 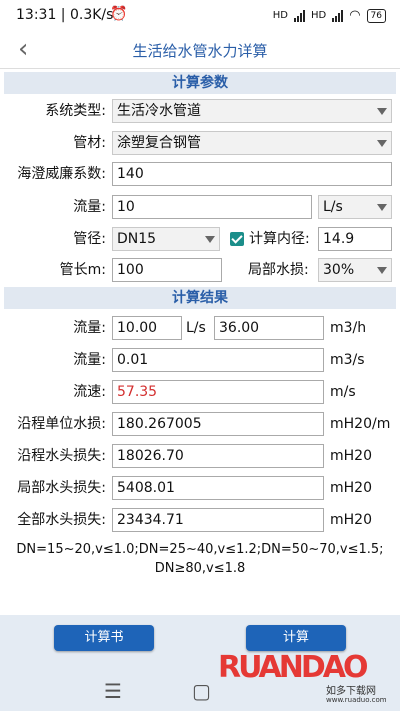 I want to click on page-title: 生活给水管水力详算, so click(x=200, y=51).